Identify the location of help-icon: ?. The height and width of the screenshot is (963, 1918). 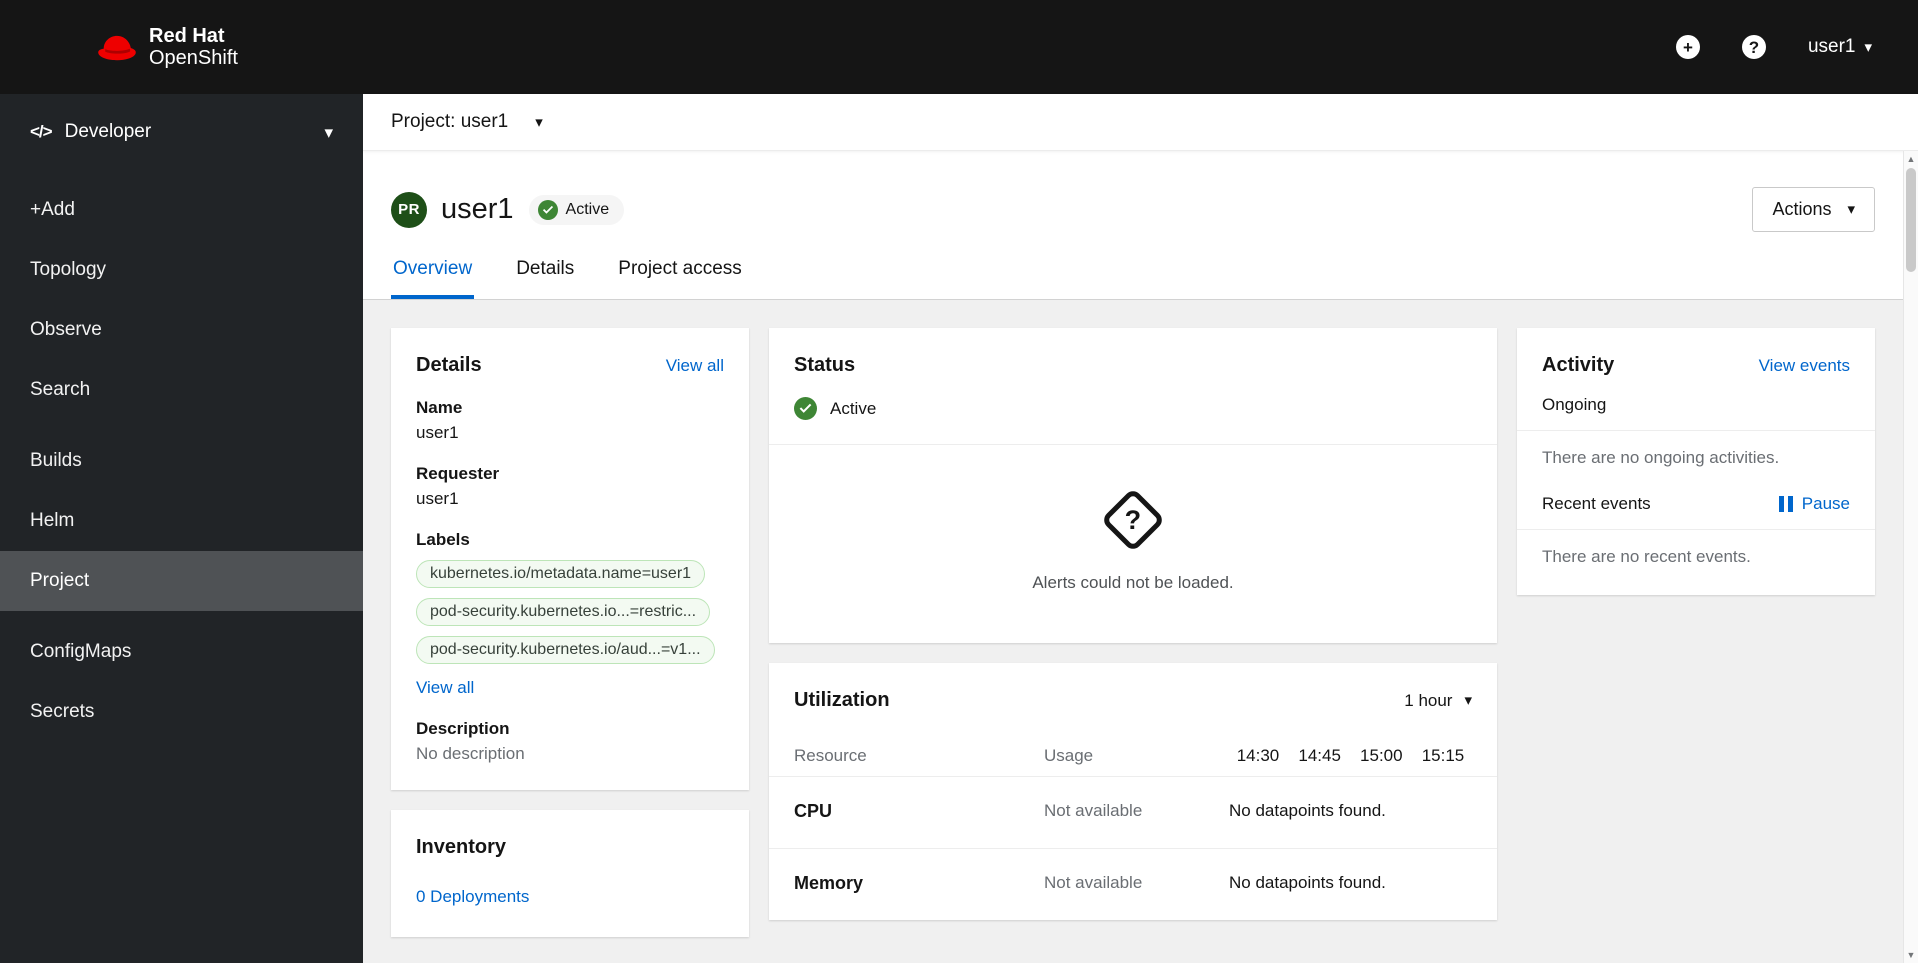
(1753, 47).